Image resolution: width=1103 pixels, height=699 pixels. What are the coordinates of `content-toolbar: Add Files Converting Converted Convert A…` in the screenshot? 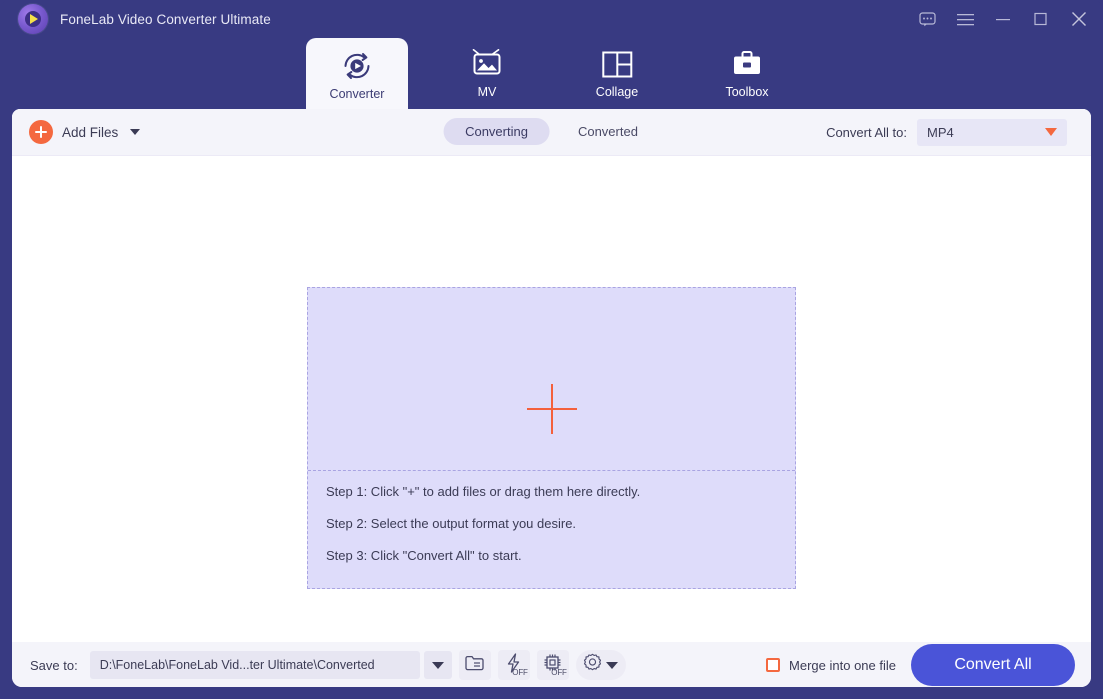 It's located at (551, 132).